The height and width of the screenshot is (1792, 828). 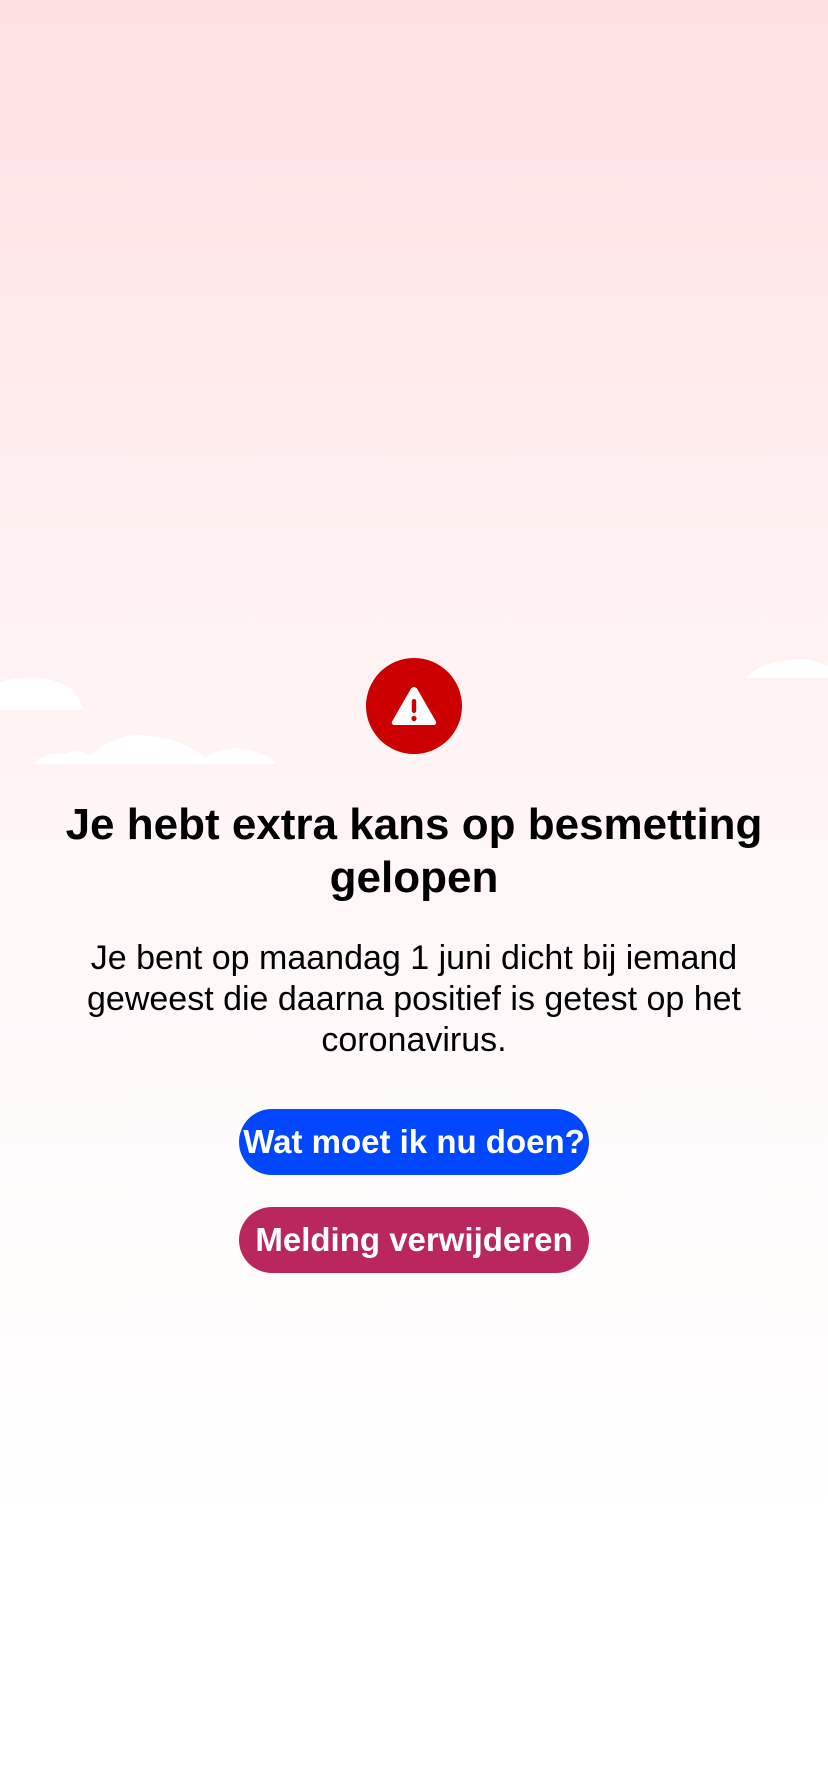 What do you see at coordinates (42, 693) in the screenshot?
I see `cloud-left` at bounding box center [42, 693].